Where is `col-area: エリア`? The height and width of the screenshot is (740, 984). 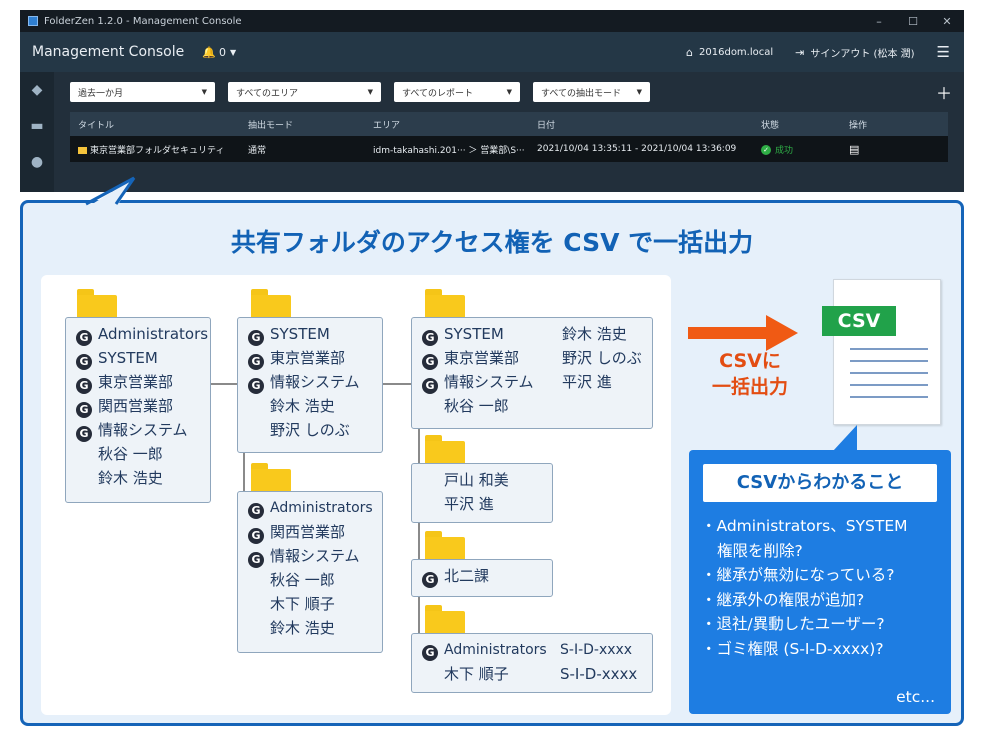 col-area: エリア is located at coordinates (447, 124).